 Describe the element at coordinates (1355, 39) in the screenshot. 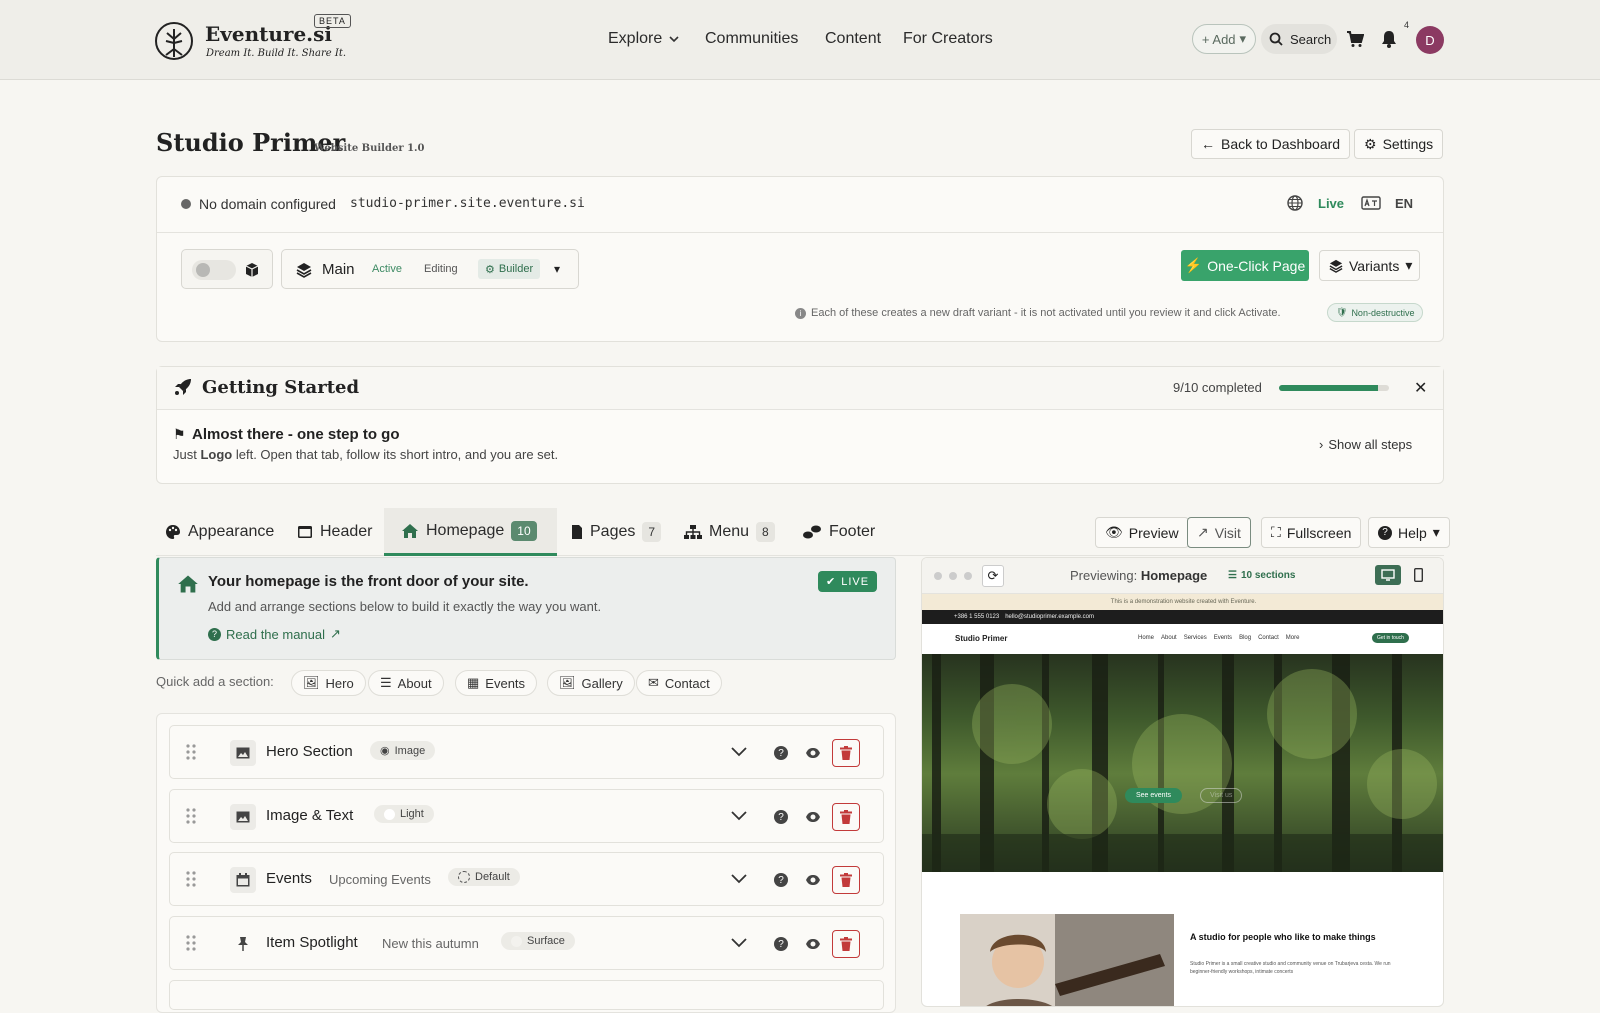

I see `cart-icon` at that location.